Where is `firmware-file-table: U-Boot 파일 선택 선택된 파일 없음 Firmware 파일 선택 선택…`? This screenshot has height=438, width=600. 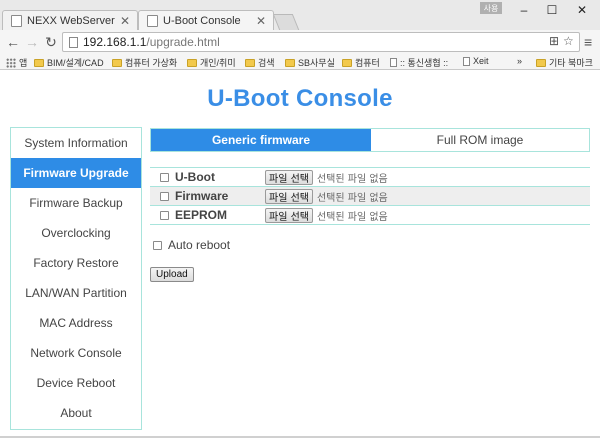
firmware-file-table: U-Boot 파일 선택 선택된 파일 없음 Firmware 파일 선택 선택… is located at coordinates (370, 196).